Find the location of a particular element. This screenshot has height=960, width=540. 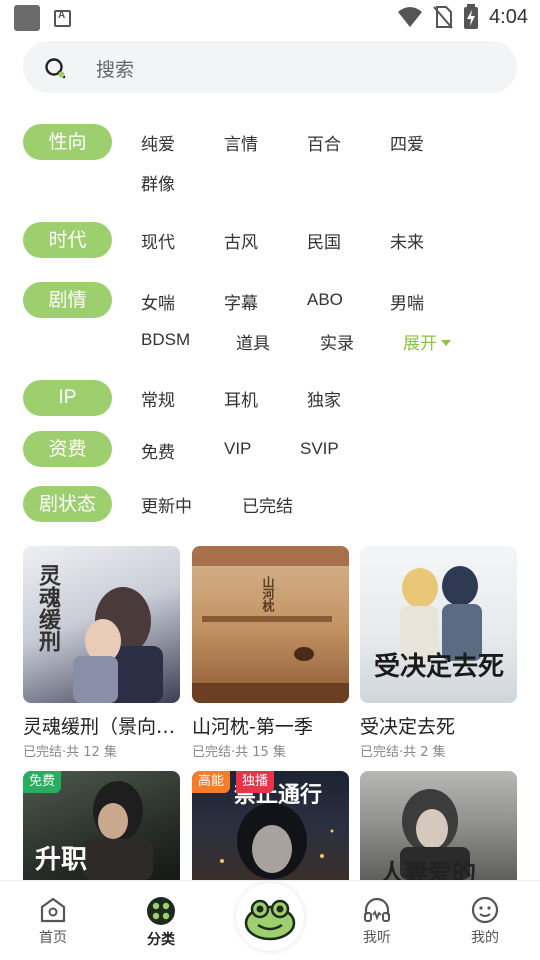

drama-cover: 禁止通行 高能 独播 is located at coordinates (270, 825).